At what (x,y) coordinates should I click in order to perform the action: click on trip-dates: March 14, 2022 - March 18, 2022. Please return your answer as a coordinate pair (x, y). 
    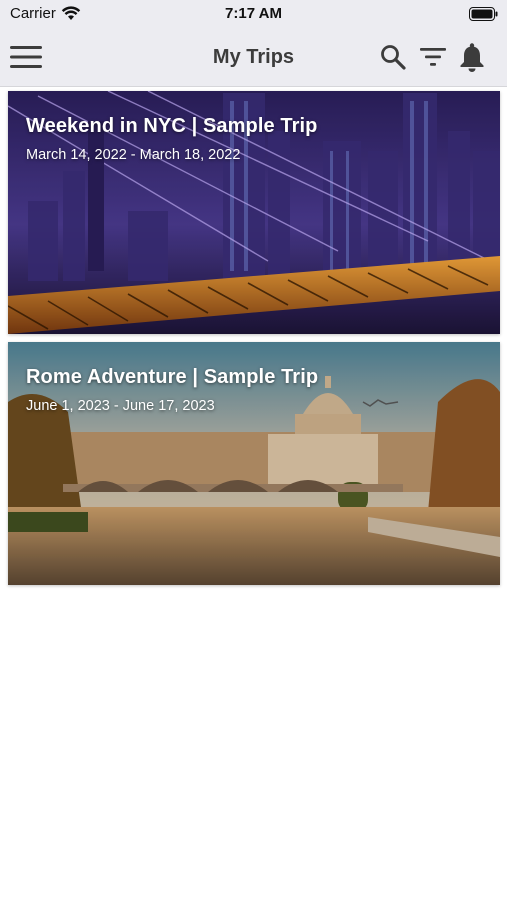
    Looking at the image, I should click on (133, 155).